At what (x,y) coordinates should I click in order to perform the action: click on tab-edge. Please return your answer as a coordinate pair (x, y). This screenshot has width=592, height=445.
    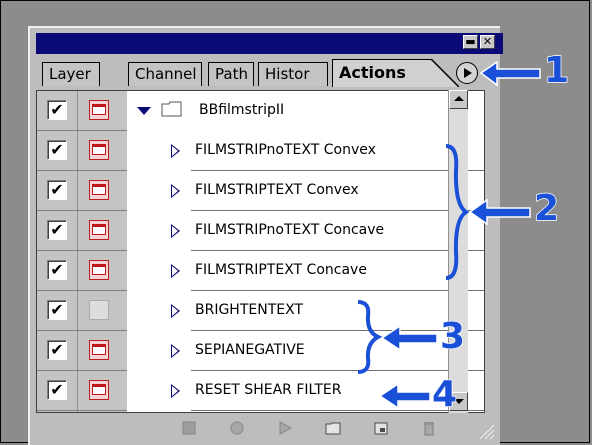
    Looking at the image, I should click on (441, 73).